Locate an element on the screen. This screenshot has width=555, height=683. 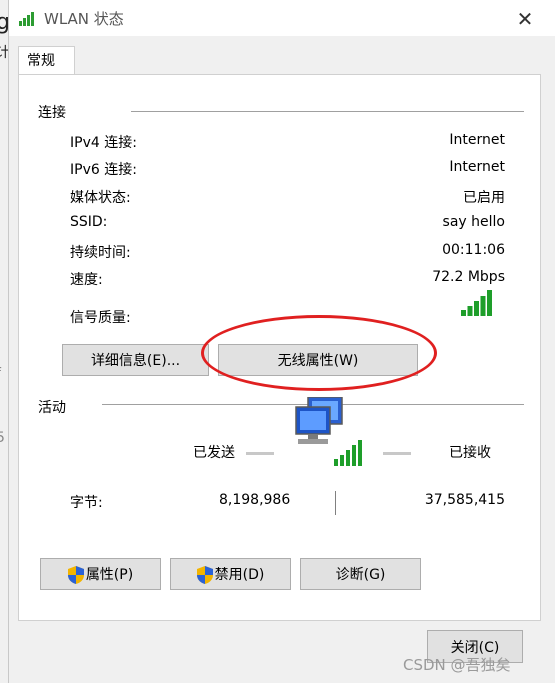
signal-quality-label: 信号质量: is located at coordinates (100, 318).